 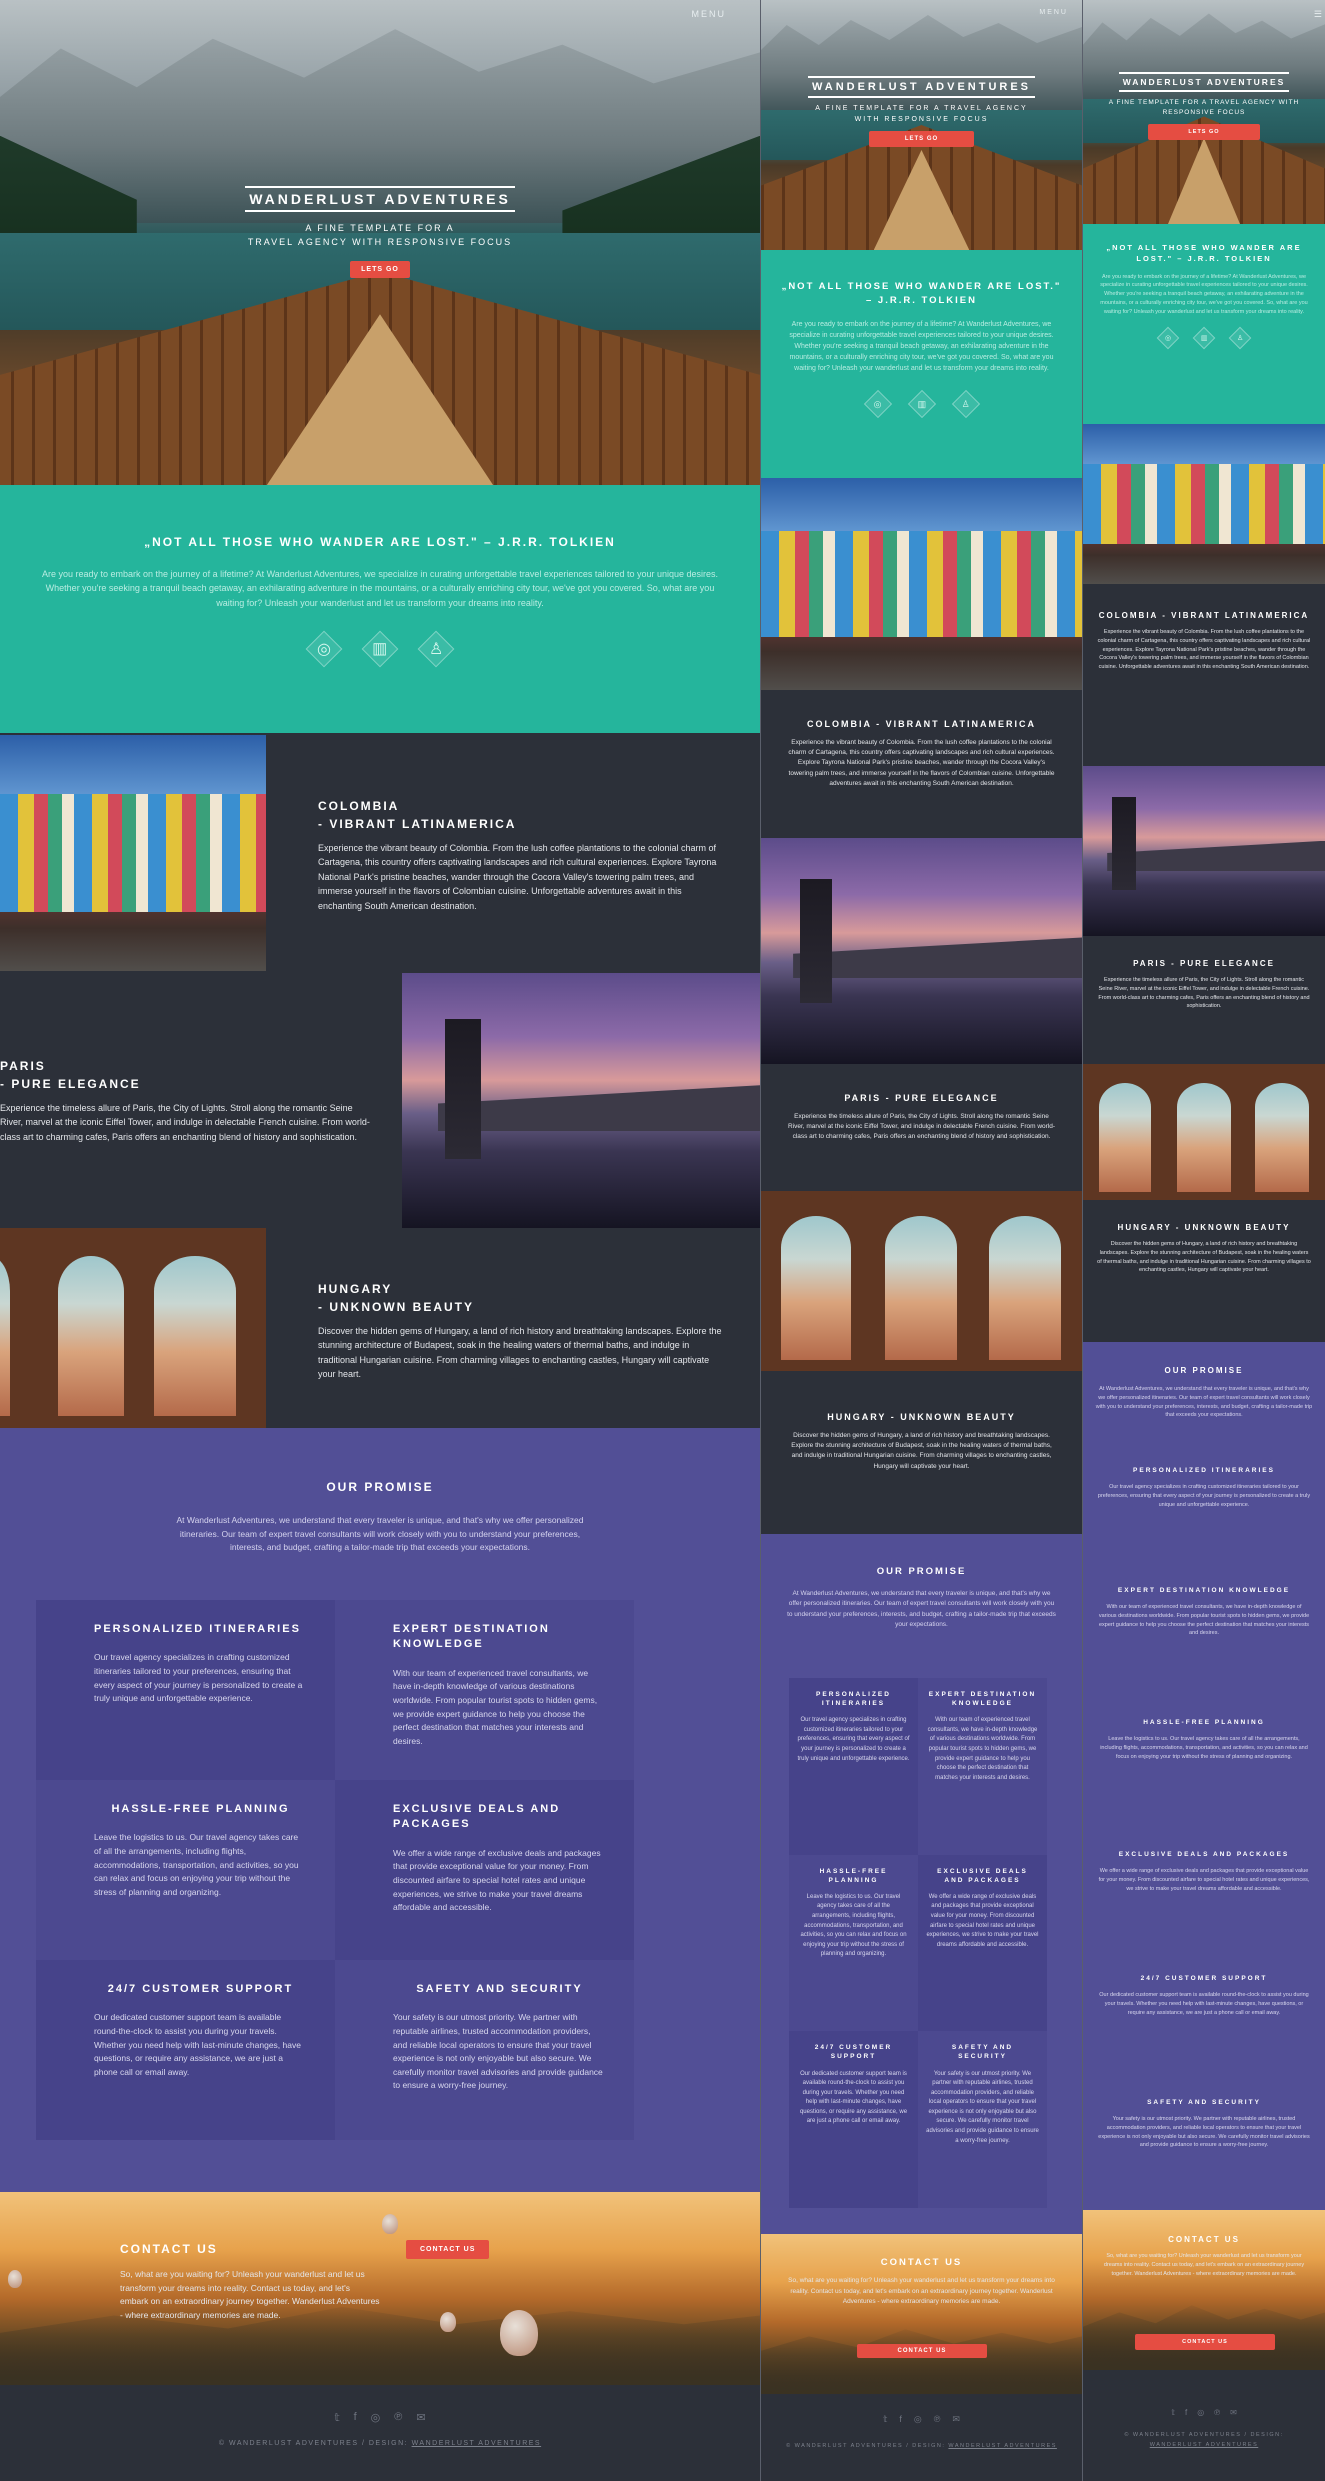 I want to click on feature-title: EXCLUSIVE DEALS AND PACKAGES, so click(x=1204, y=1854).